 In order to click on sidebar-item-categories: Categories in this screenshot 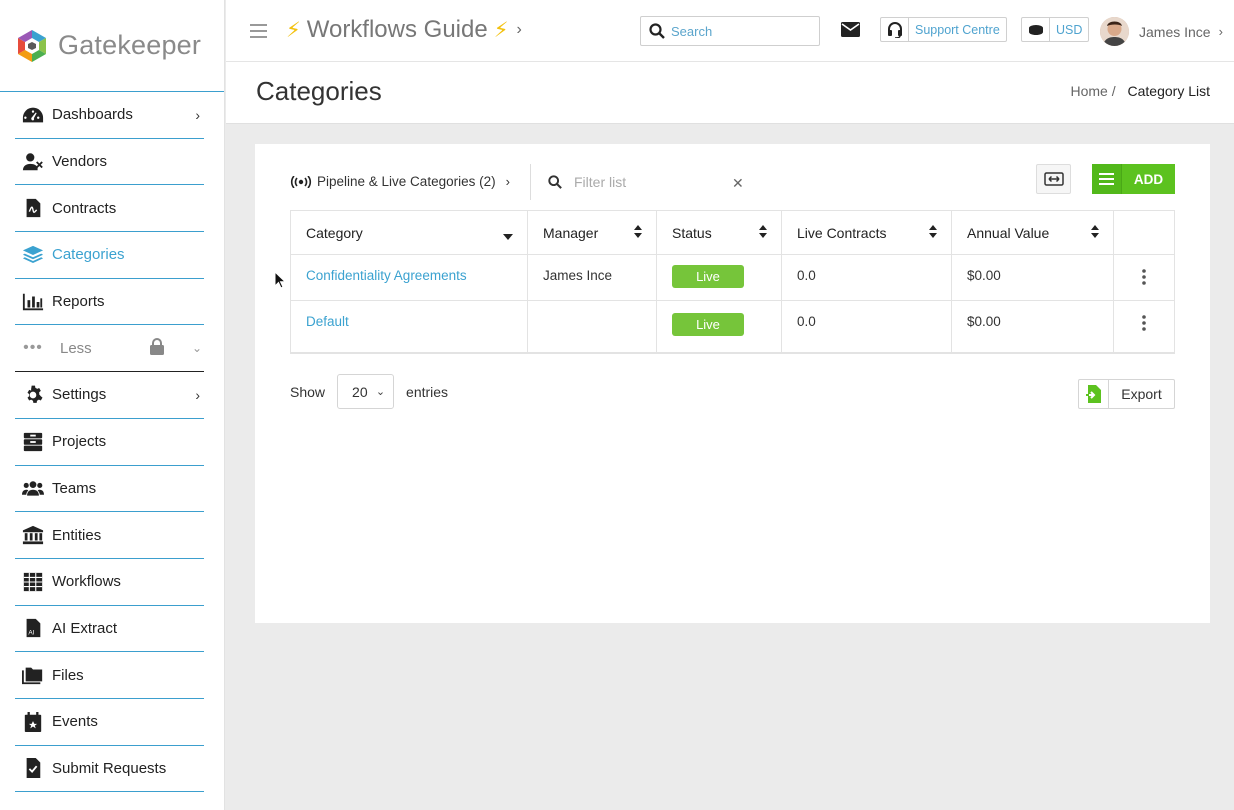, I will do `click(109, 255)`.